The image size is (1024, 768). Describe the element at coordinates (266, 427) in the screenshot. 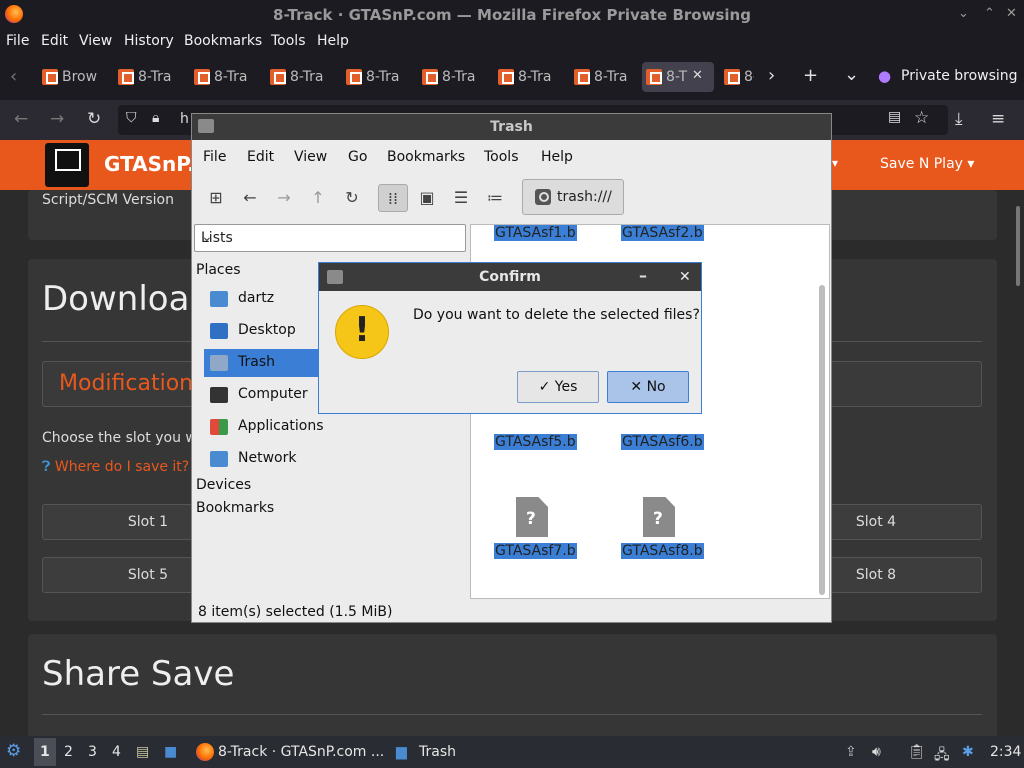

I see `place-applications: Applications` at that location.